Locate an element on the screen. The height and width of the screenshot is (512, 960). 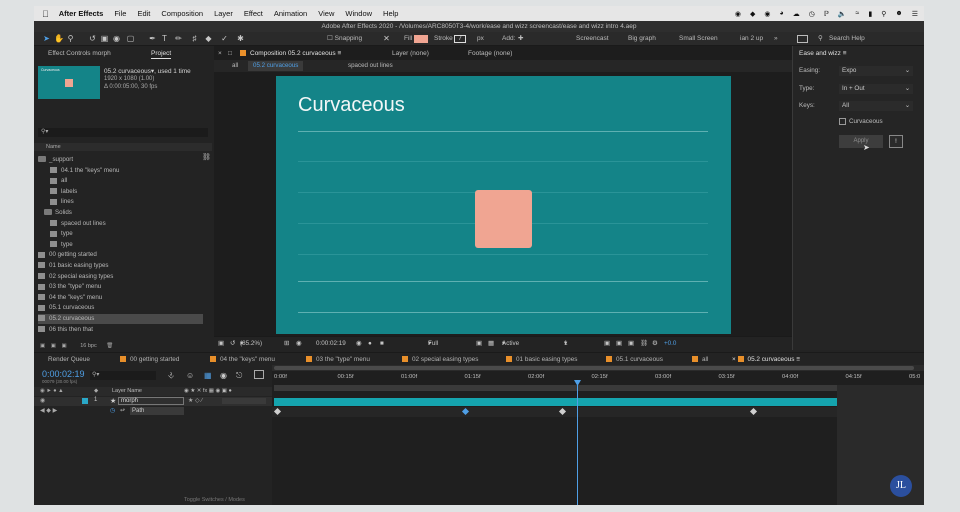
fill-label: Fill is located at coordinates (408, 39).